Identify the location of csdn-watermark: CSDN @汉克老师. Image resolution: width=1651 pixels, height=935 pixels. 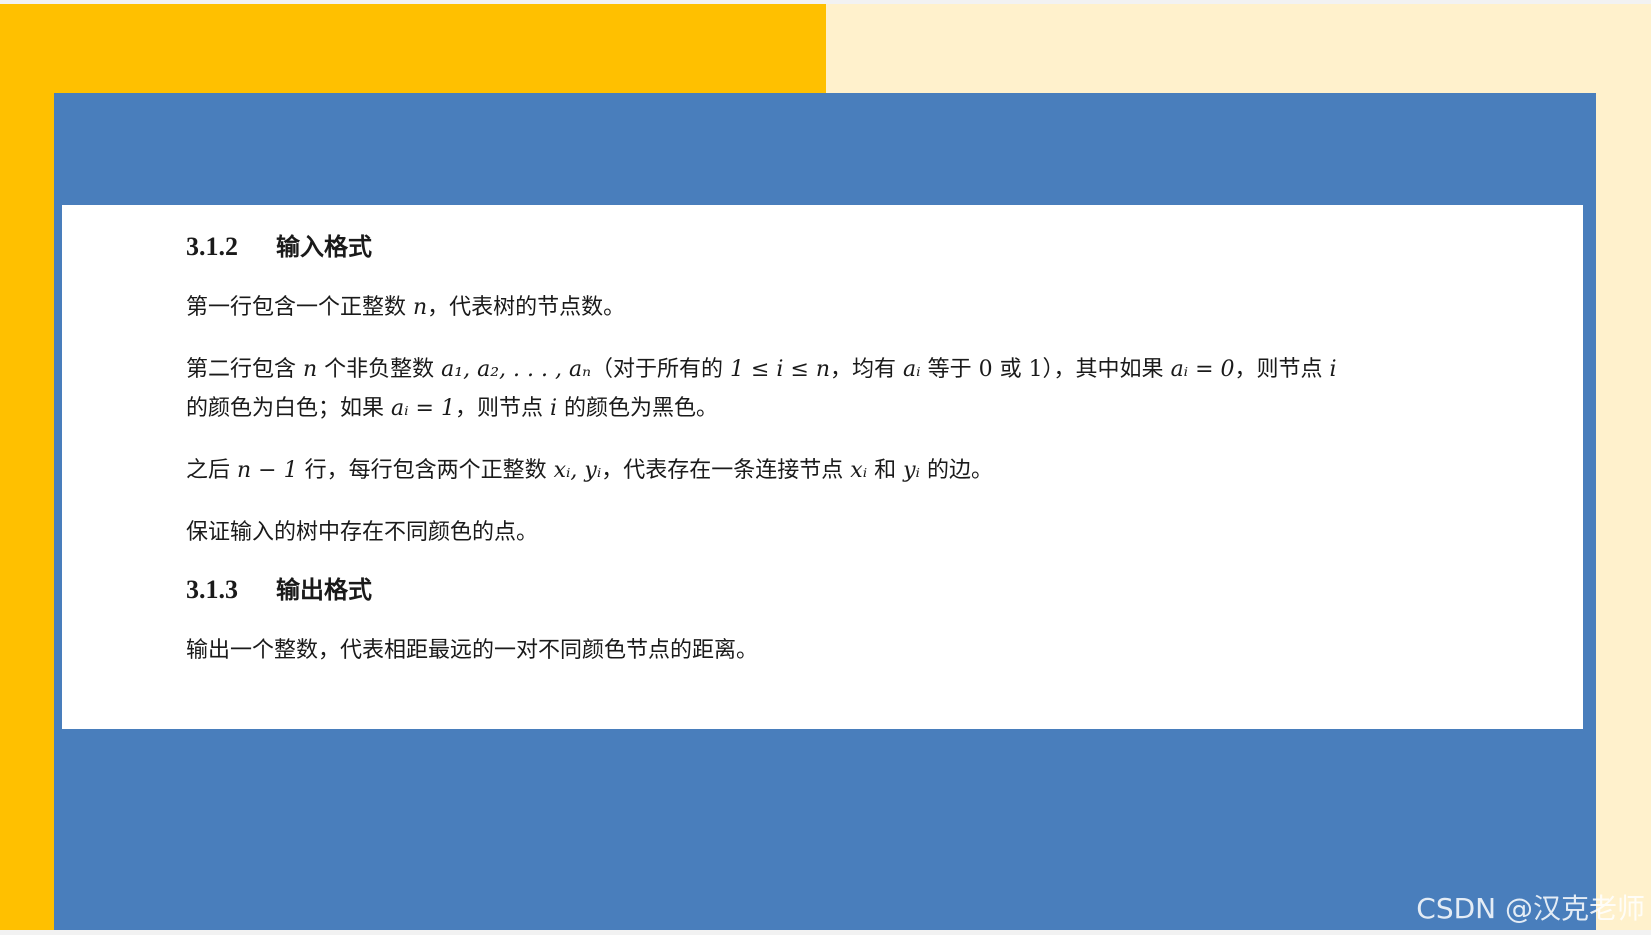
(1530, 908).